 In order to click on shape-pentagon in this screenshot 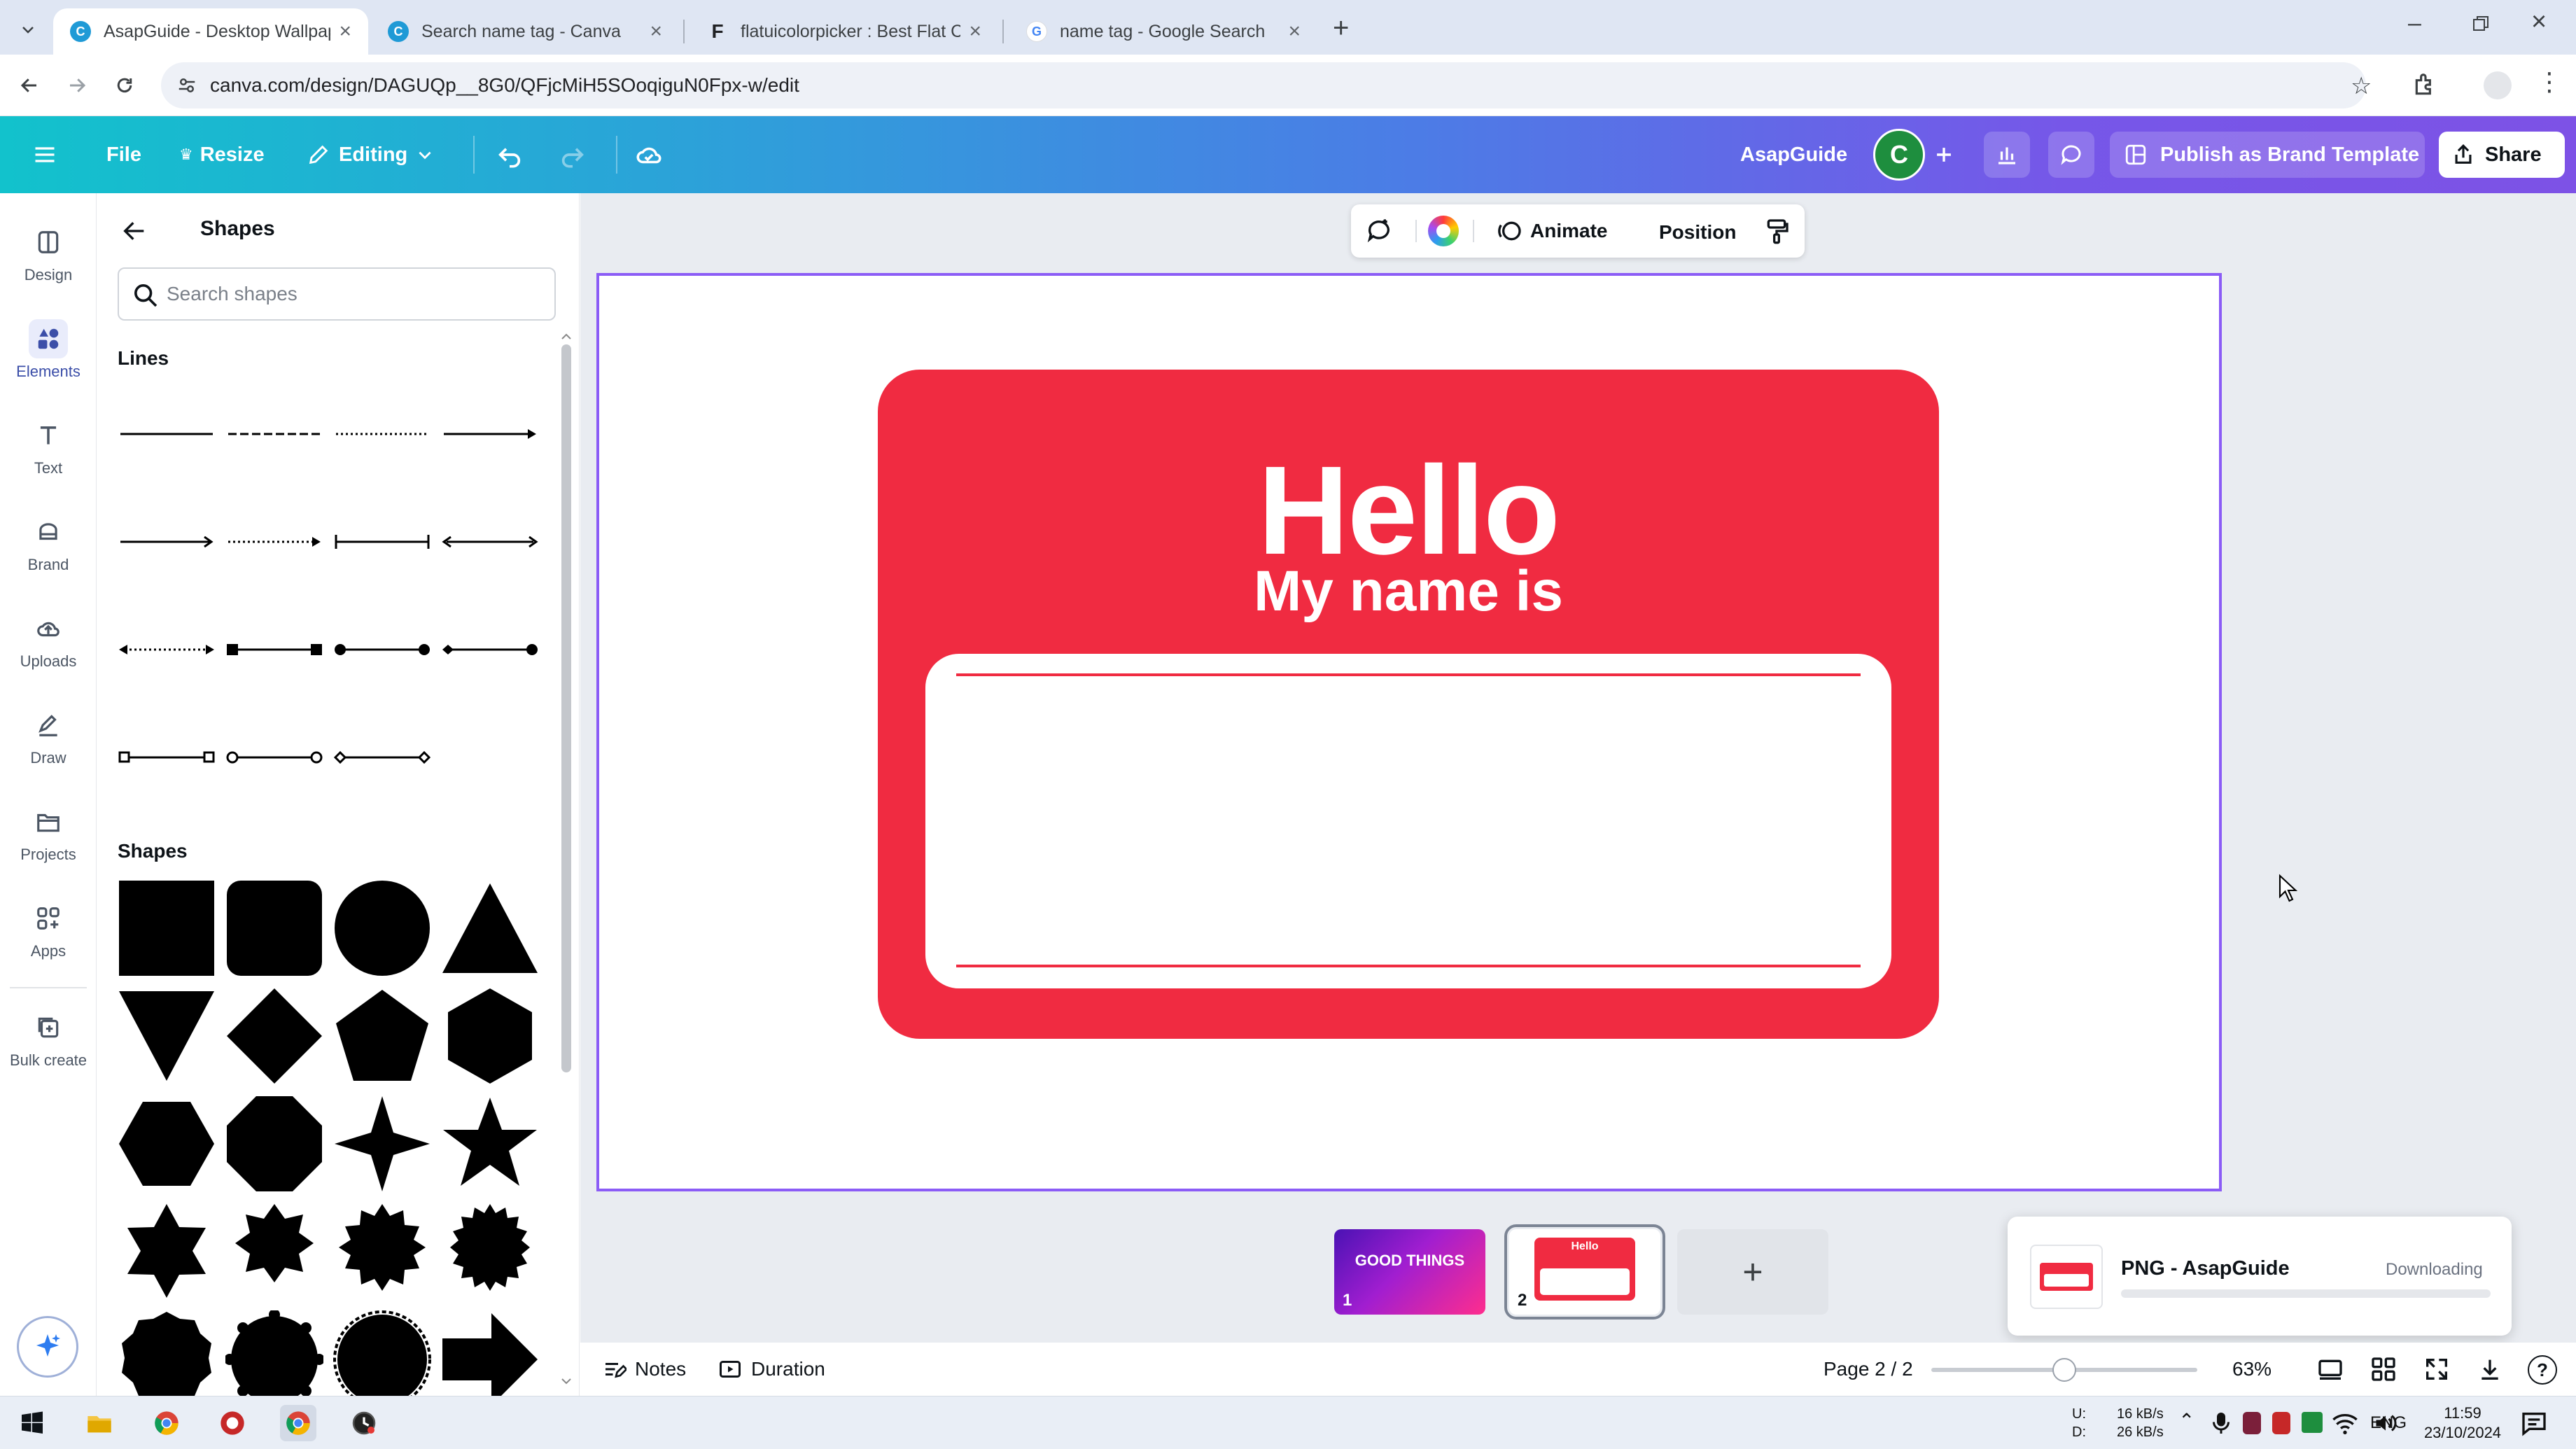, I will do `click(382, 1036)`.